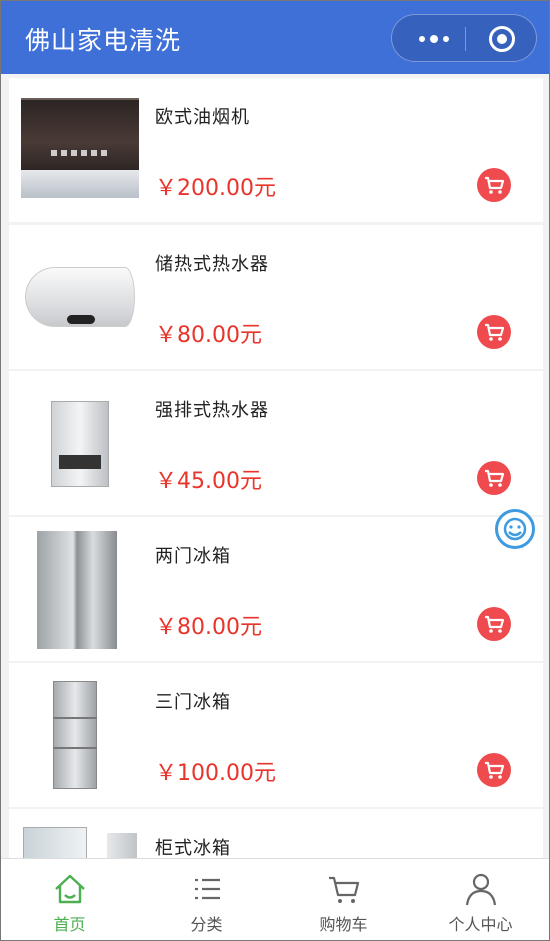  Describe the element at coordinates (202, 117) in the screenshot. I see `product-name: 欧式油烟机` at that location.